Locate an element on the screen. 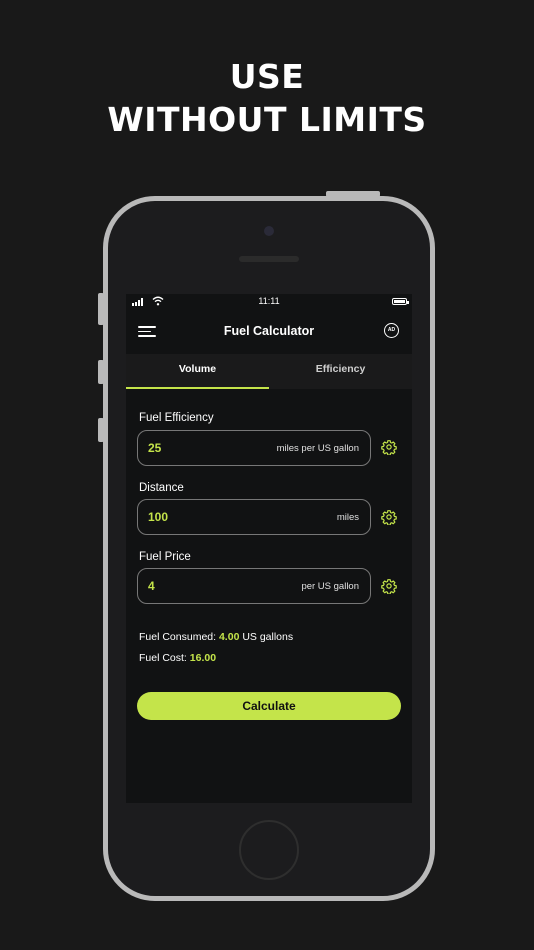 This screenshot has height=950, width=534. fuel-price-settings-gear-icon is located at coordinates (389, 586).